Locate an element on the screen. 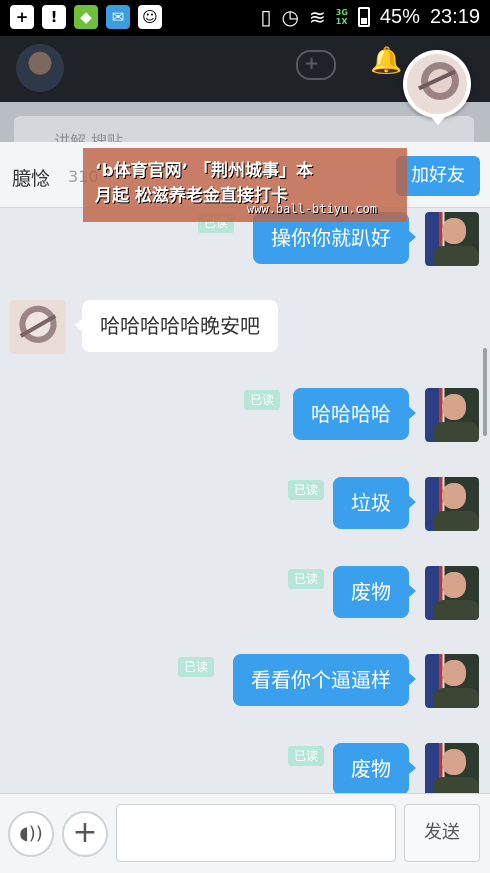 The height and width of the screenshot is (873, 490). network-top-label: 3G is located at coordinates (341, 12).